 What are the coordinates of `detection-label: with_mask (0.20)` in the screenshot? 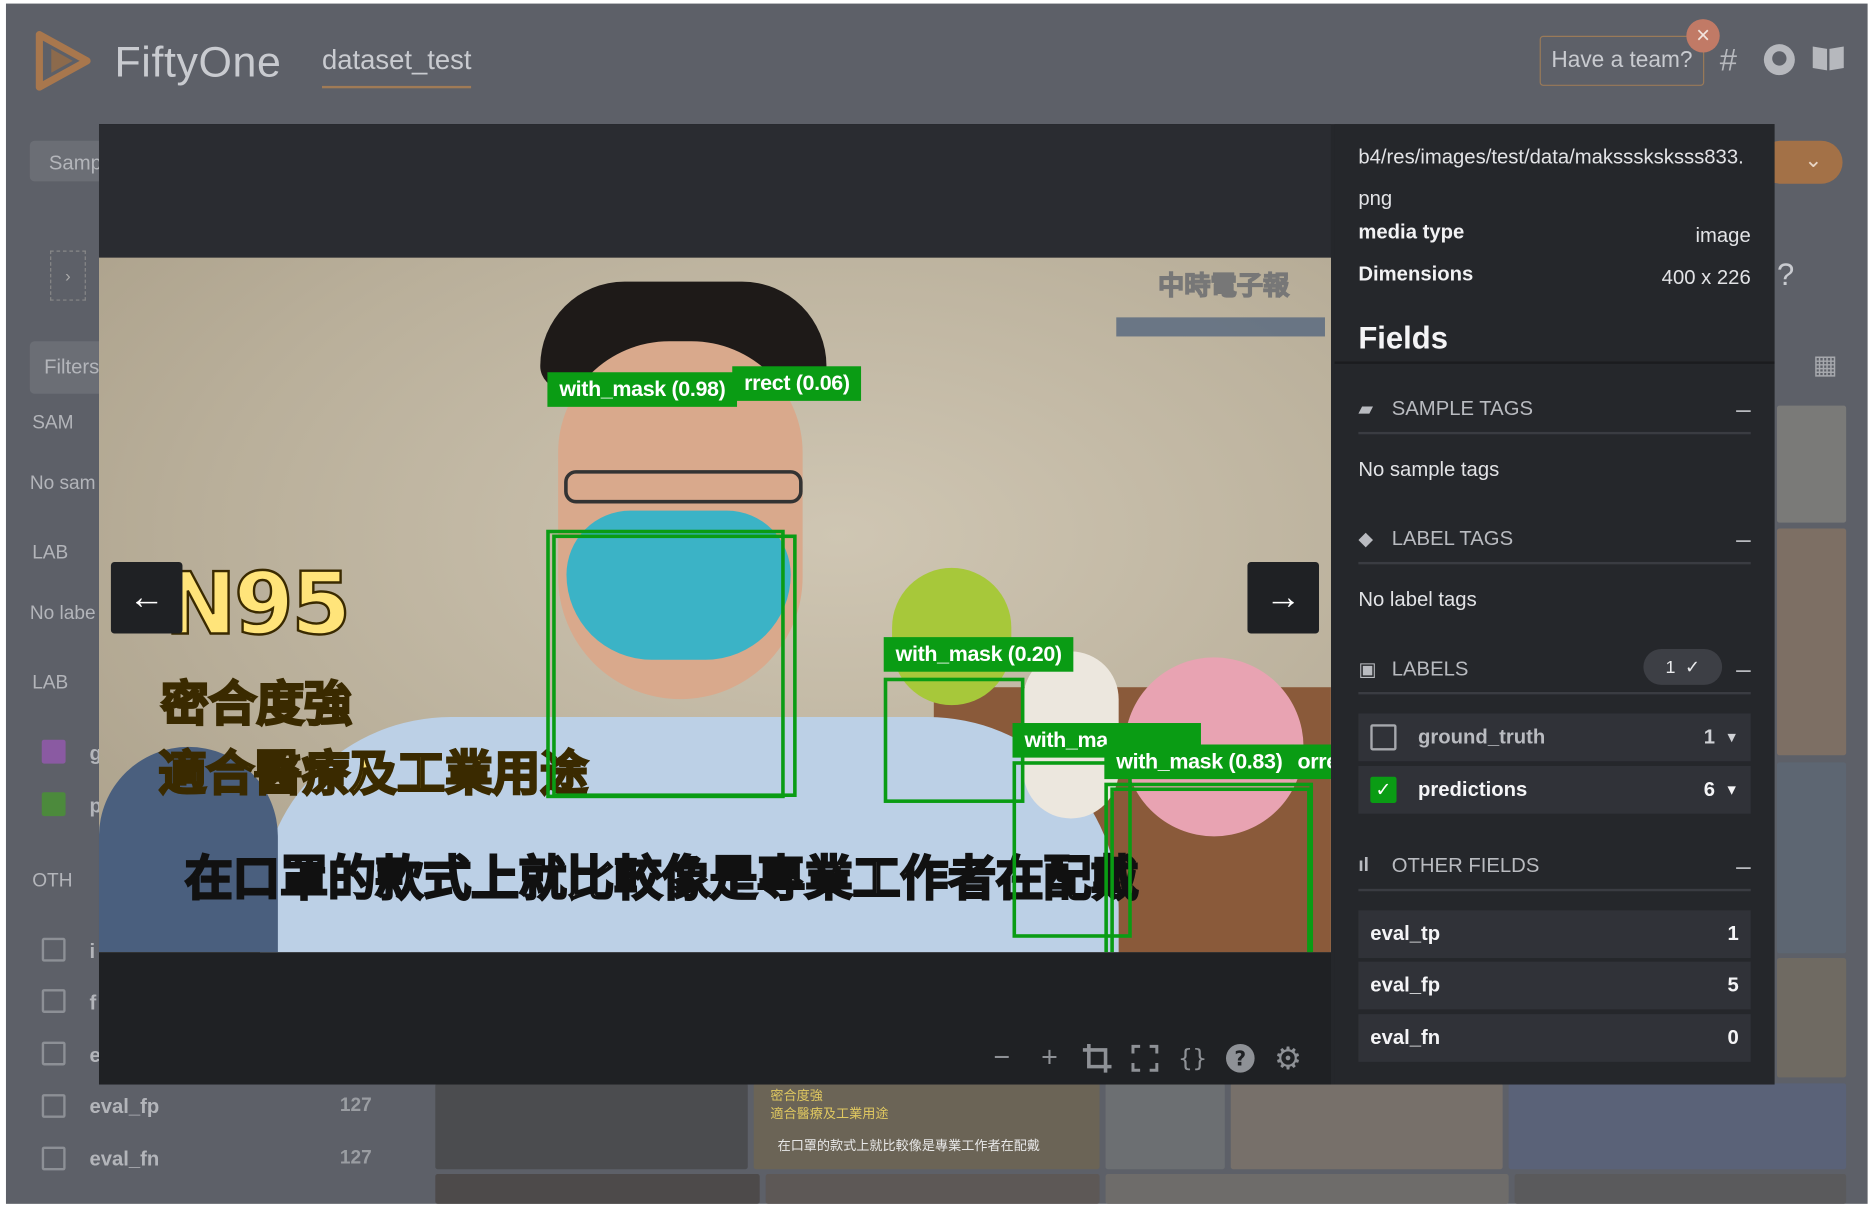 It's located at (978, 654).